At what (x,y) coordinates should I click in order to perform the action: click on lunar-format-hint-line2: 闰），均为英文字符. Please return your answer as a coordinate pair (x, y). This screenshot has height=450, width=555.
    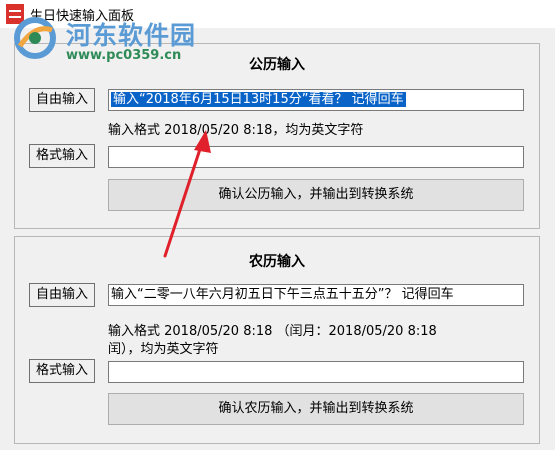
    Looking at the image, I should click on (163, 349).